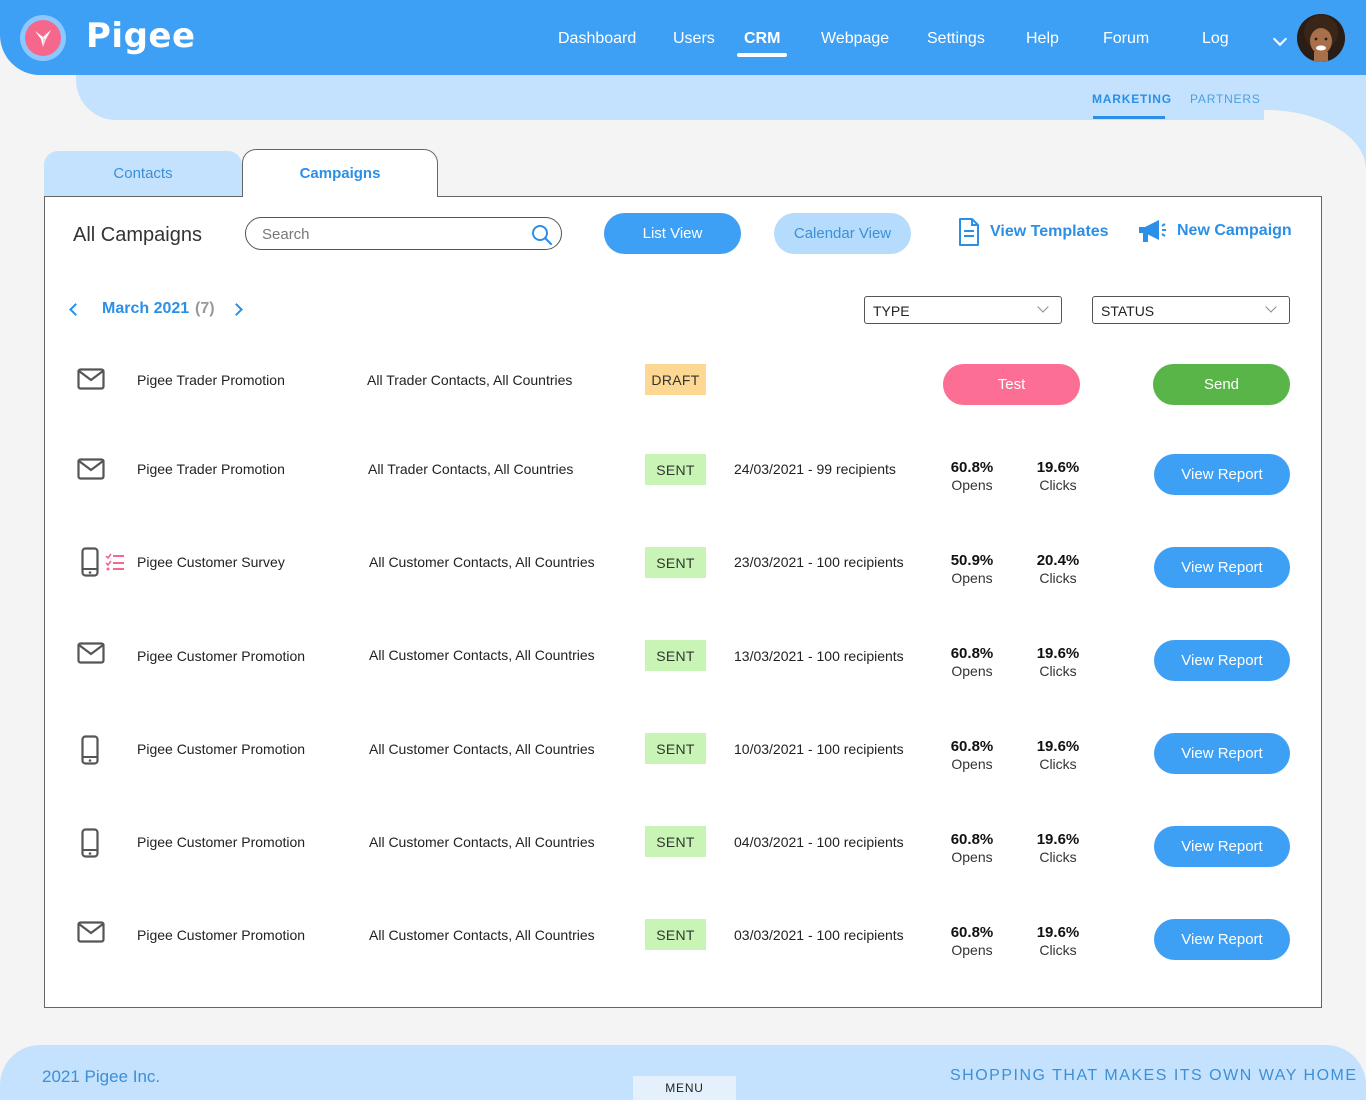 The width and height of the screenshot is (1366, 1100). Describe the element at coordinates (1042, 39) in the screenshot. I see `nav-help: Help` at that location.